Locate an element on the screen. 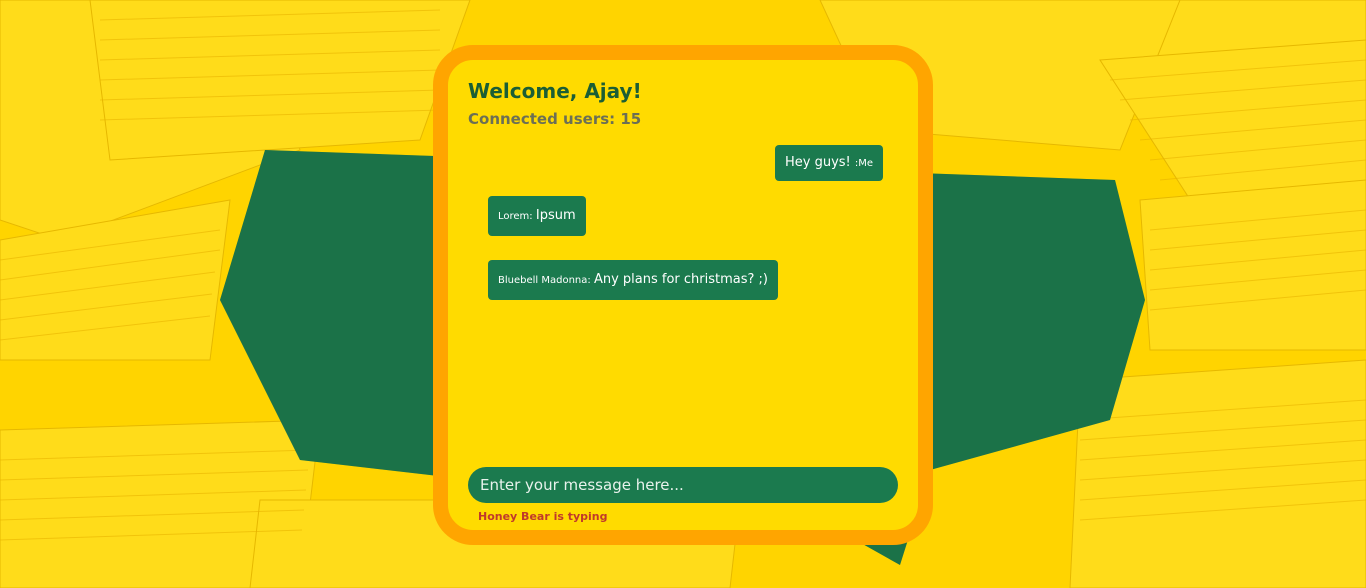 The image size is (1366, 588). message-sender: Bluebell Madonna: is located at coordinates (546, 280).